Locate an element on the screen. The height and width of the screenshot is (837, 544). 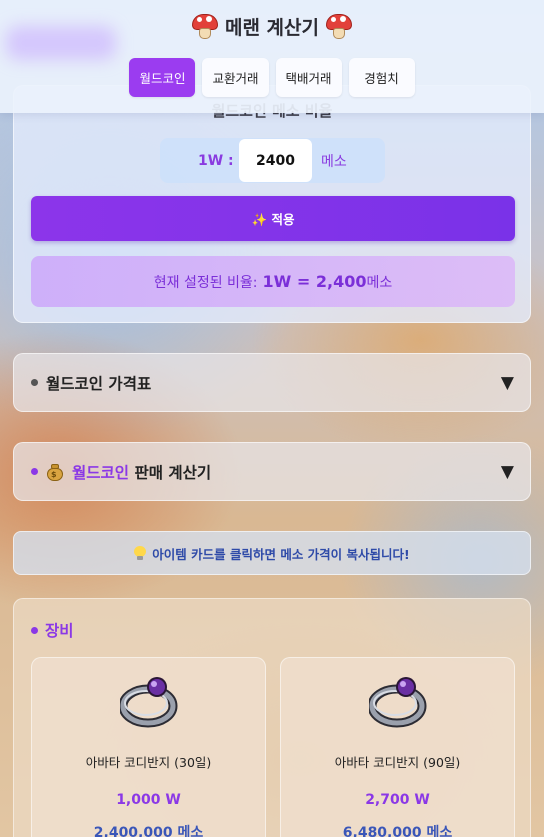
item-name: 아바타 코디반지 (90일) is located at coordinates (397, 762).